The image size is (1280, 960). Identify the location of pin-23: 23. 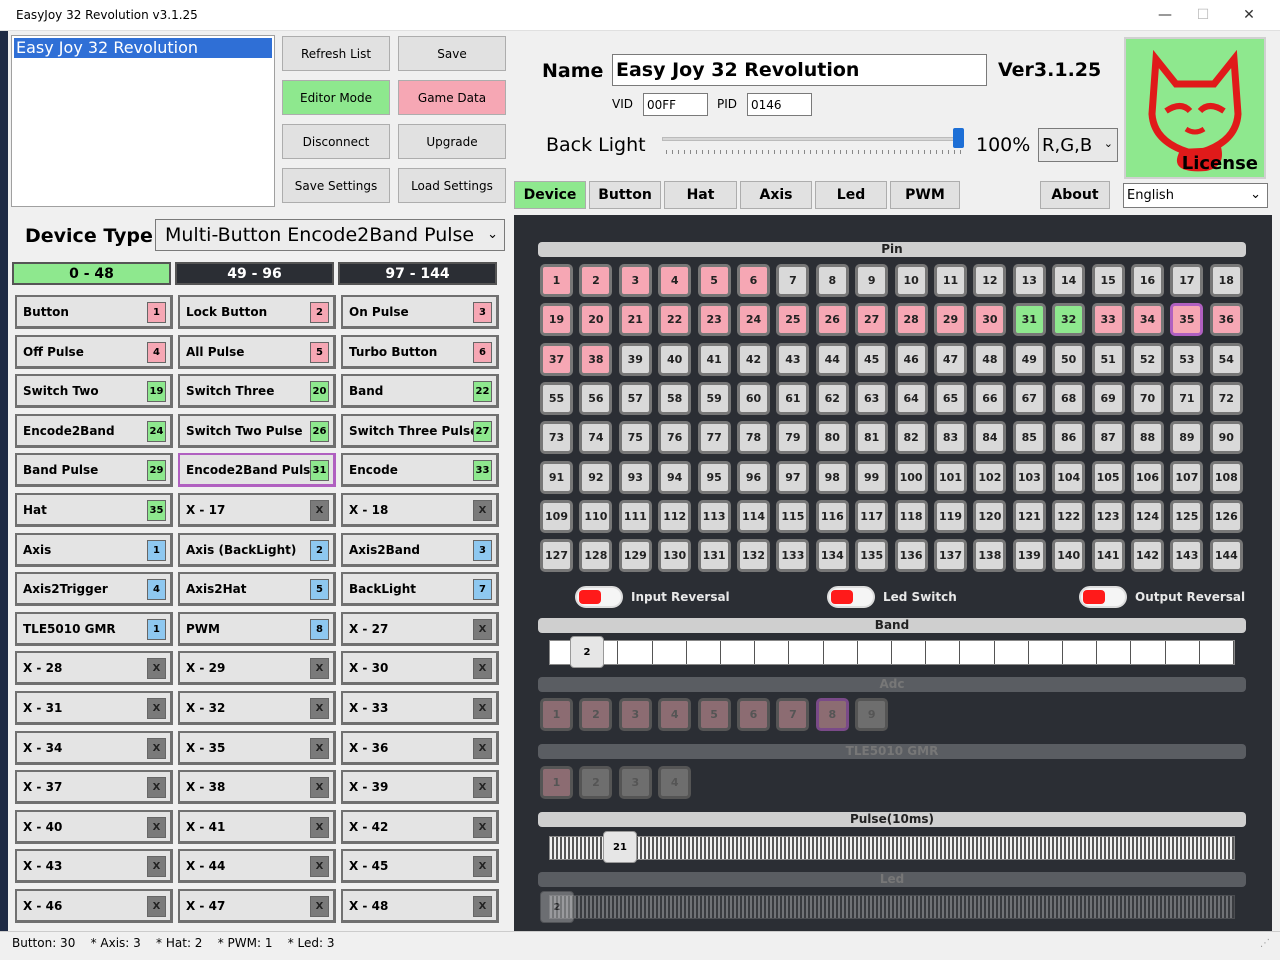
(714, 320).